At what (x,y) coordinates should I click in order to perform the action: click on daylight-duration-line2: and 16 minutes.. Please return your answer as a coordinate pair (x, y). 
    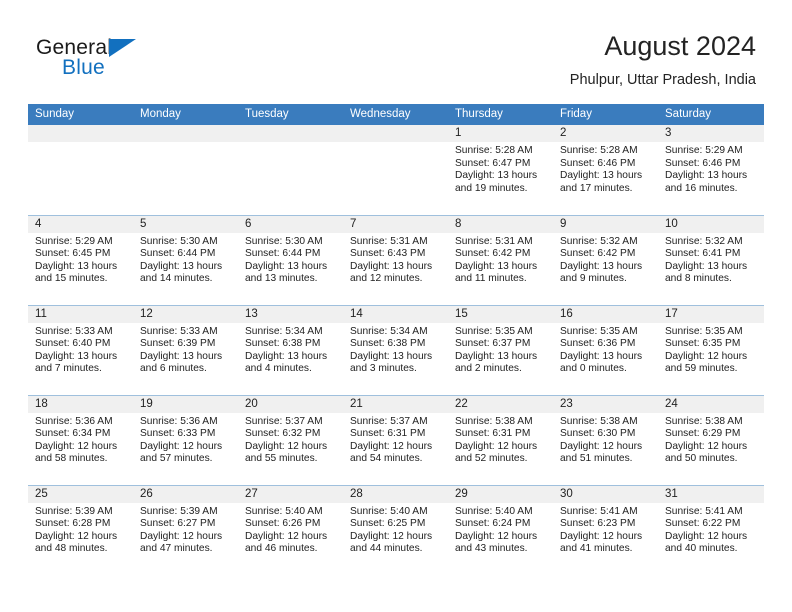
    Looking at the image, I should click on (701, 188).